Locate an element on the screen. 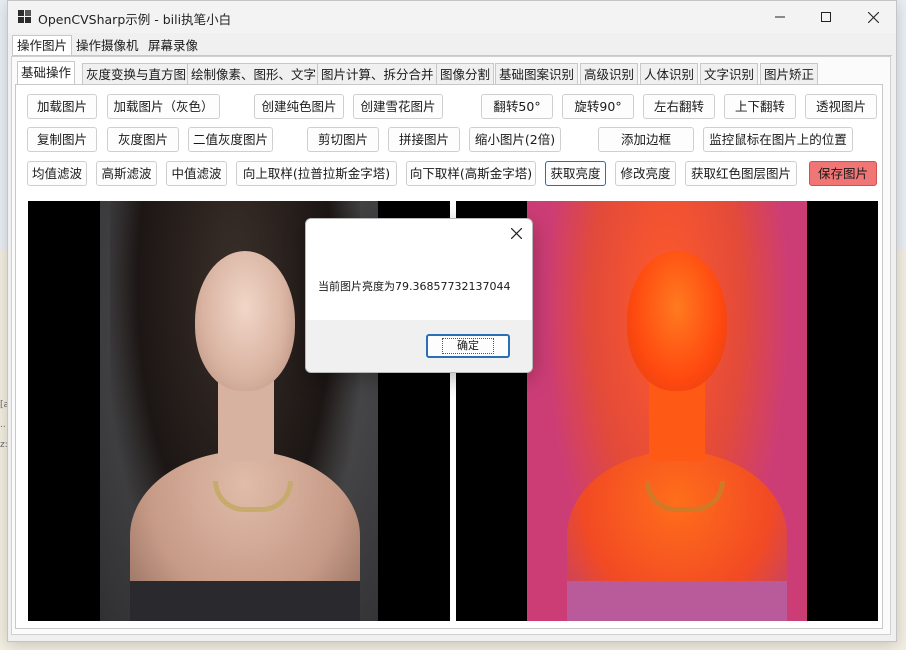  menu-bar: 操作图片 操作摄像机 屏幕录像 is located at coordinates (452, 45).